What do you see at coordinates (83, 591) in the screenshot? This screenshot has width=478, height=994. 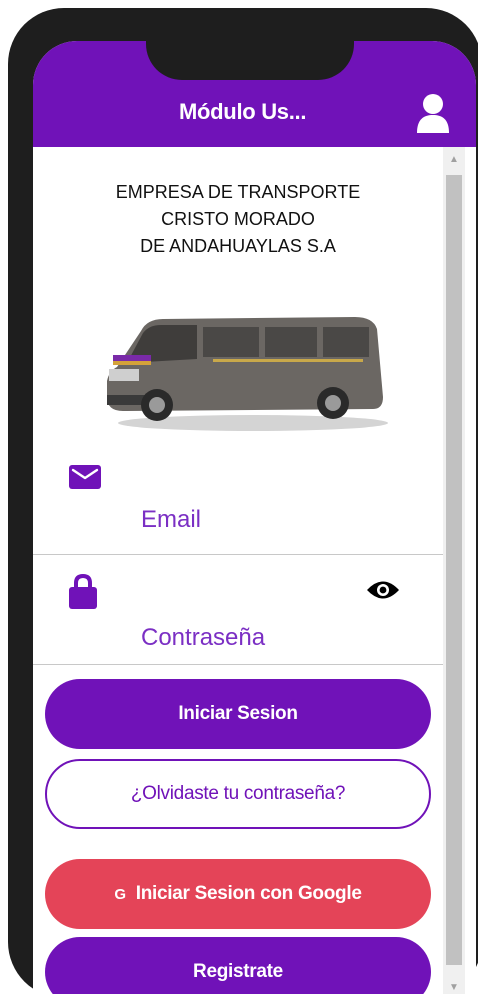 I see `lock-icon` at bounding box center [83, 591].